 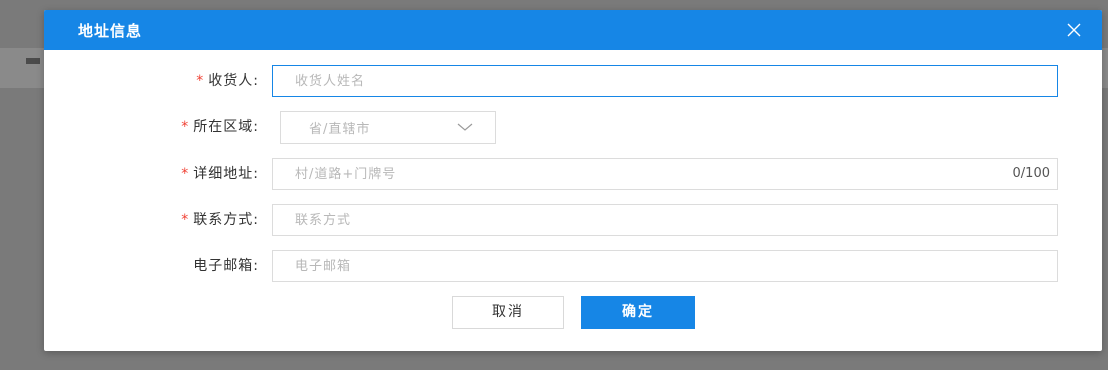 I want to click on address-label: * 详细地址:, so click(x=220, y=174).